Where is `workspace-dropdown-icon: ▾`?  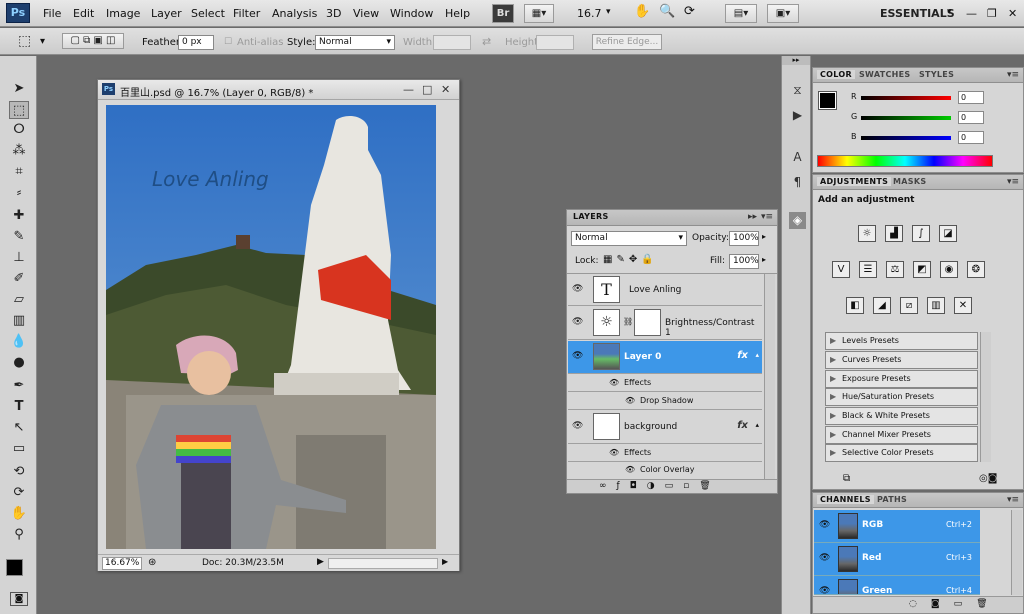 workspace-dropdown-icon: ▾ is located at coordinates (949, 12).